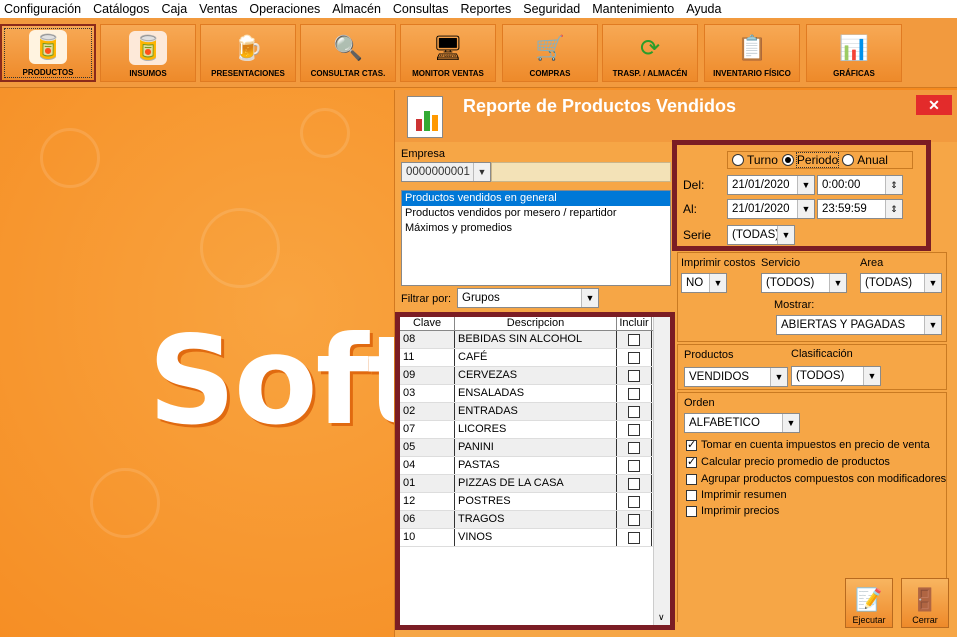 This screenshot has height=637, width=957. What do you see at coordinates (836, 376) in the screenshot?
I see `clasificacion-select: (TODOS) ▼` at bounding box center [836, 376].